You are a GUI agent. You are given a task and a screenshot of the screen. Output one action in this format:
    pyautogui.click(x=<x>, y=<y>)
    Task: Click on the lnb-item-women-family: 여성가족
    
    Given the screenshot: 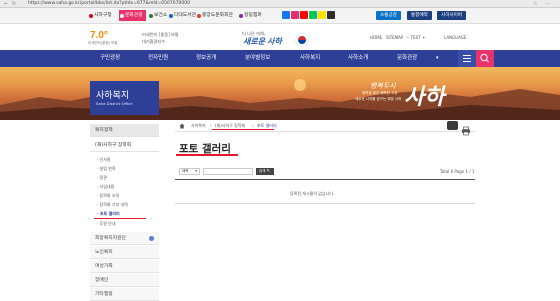 What is the action you would take?
    pyautogui.click(x=124, y=266)
    